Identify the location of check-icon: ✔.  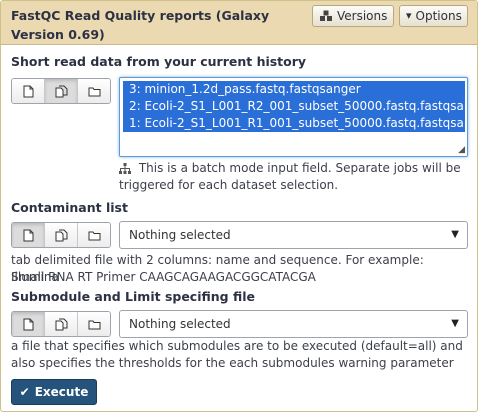
(24, 392).